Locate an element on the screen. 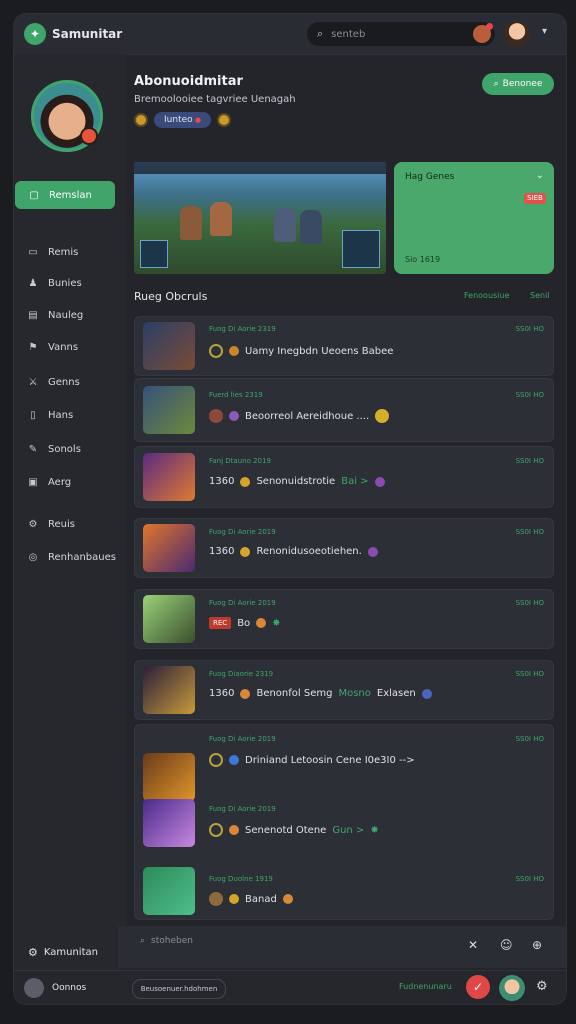  item-highlight: Mosno is located at coordinates (354, 693).